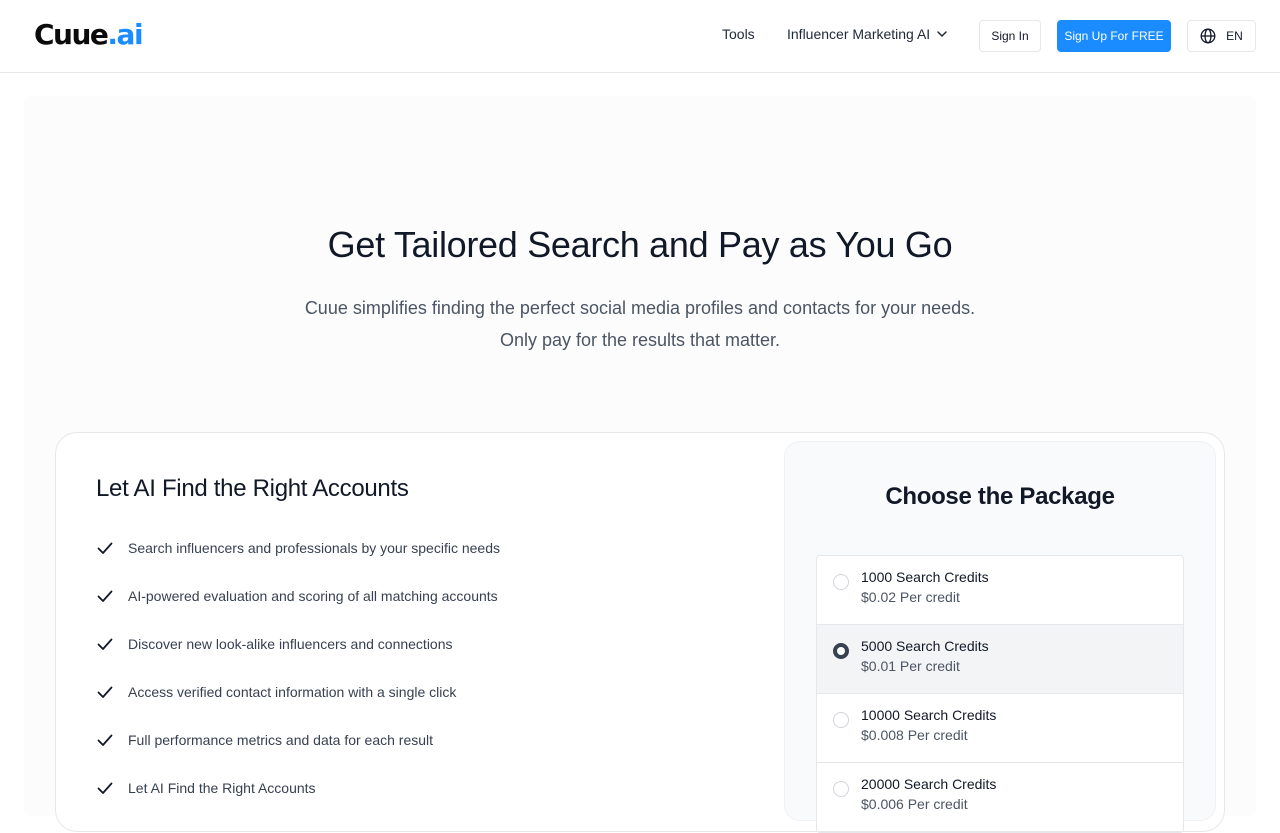  Describe the element at coordinates (925, 577) in the screenshot. I see `package-name: 1000 Search Credits` at that location.